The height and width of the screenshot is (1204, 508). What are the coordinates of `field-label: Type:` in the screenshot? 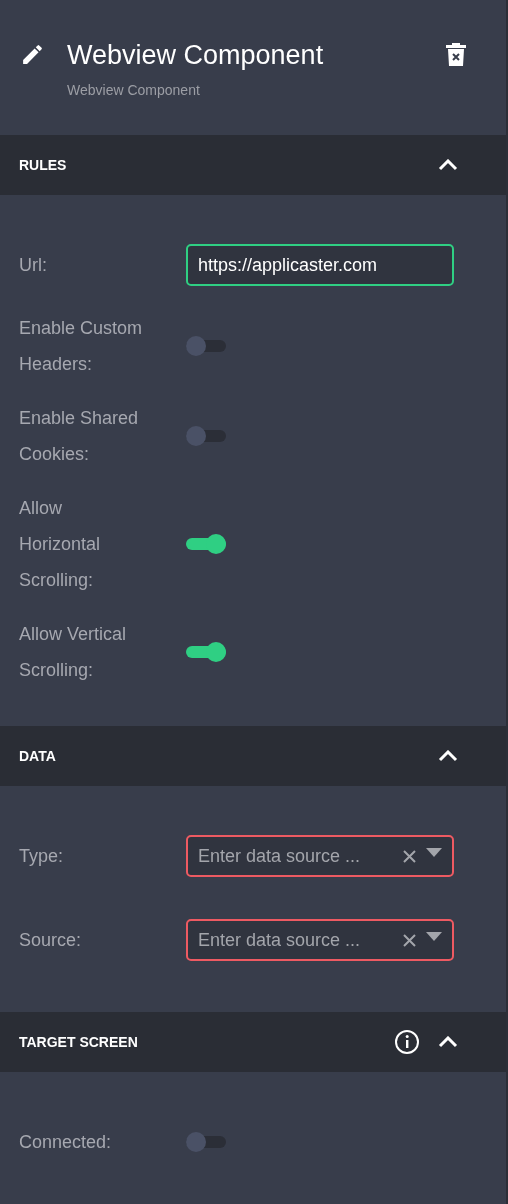 It's located at (42, 856).